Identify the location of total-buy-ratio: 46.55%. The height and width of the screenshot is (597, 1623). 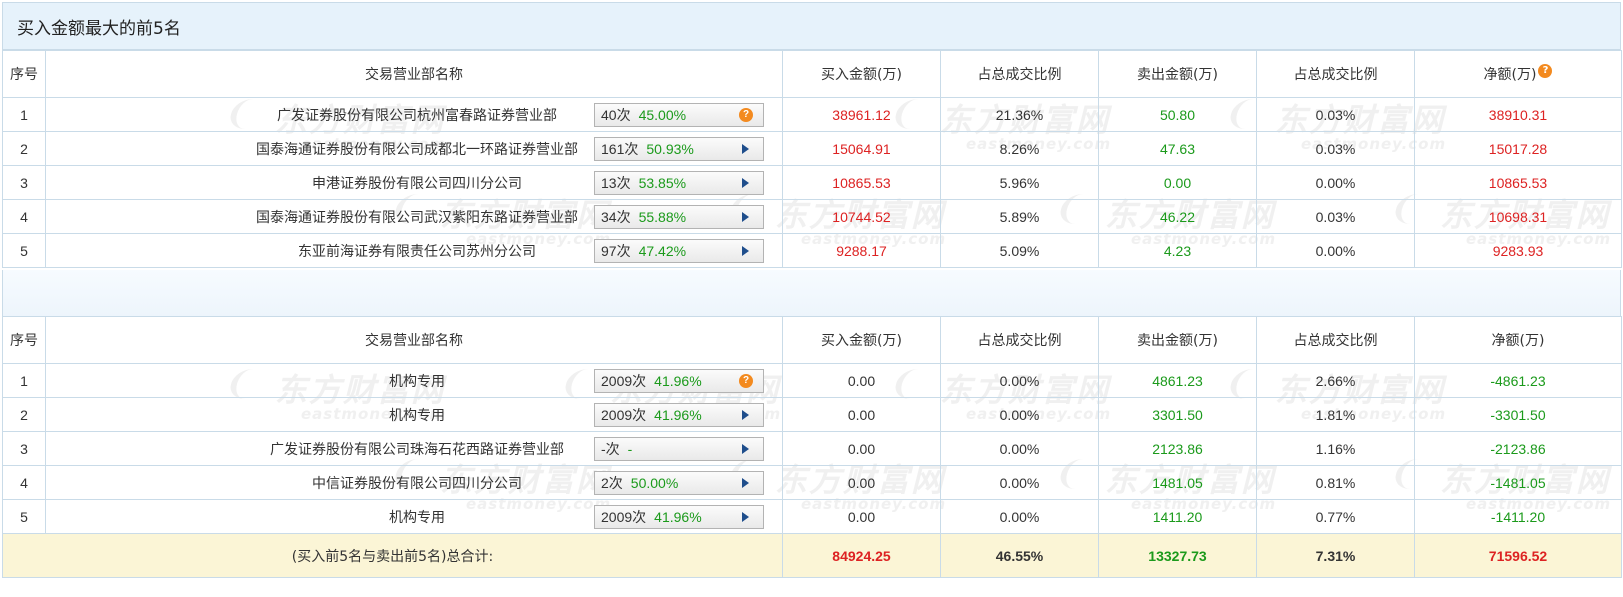
(1019, 555).